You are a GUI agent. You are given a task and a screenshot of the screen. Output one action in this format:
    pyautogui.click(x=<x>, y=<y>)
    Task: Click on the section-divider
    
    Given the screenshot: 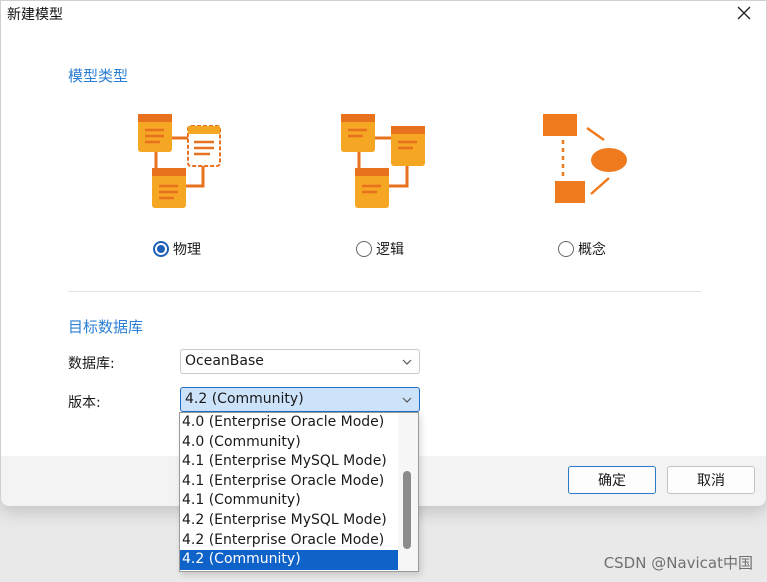 What is the action you would take?
    pyautogui.click(x=384, y=291)
    